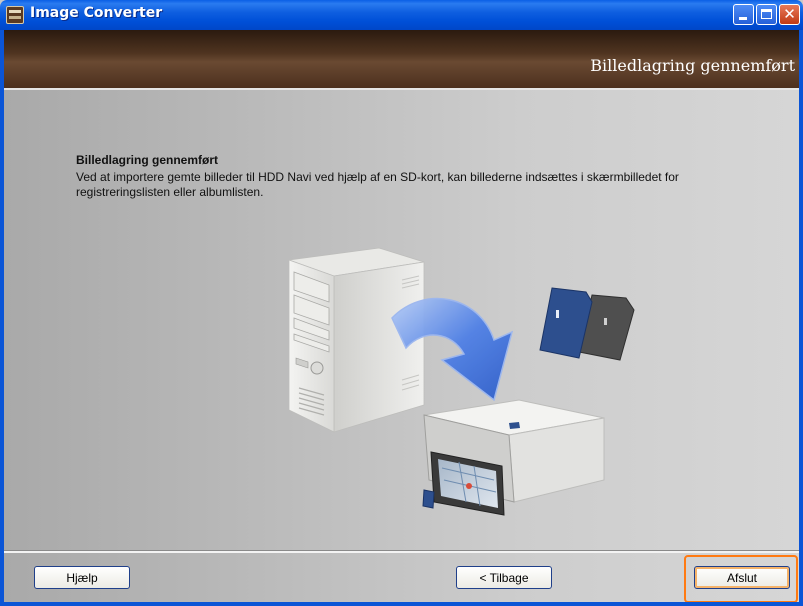  Describe the element at coordinates (587, 324) in the screenshot. I see `sd-cards-icon` at that location.